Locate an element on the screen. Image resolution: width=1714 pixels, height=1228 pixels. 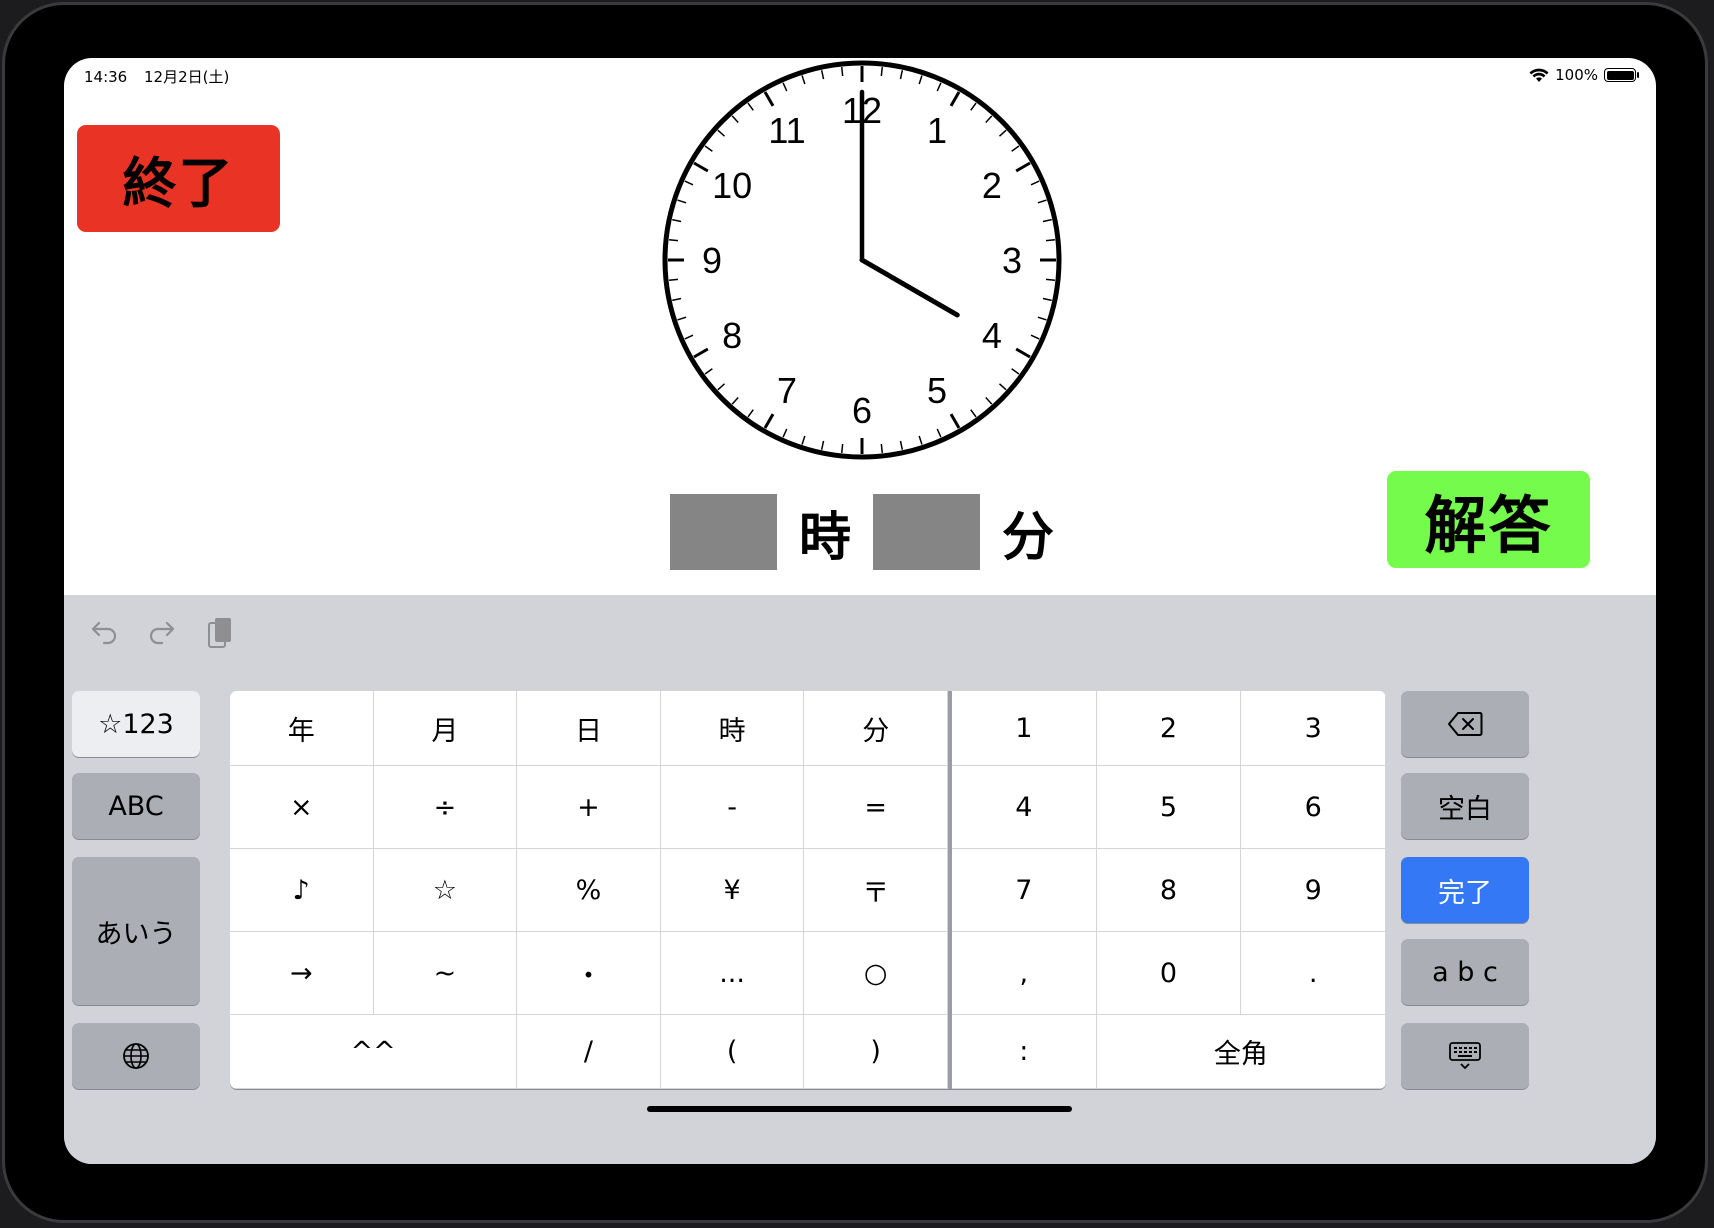
clock-number: 5 is located at coordinates (937, 390).